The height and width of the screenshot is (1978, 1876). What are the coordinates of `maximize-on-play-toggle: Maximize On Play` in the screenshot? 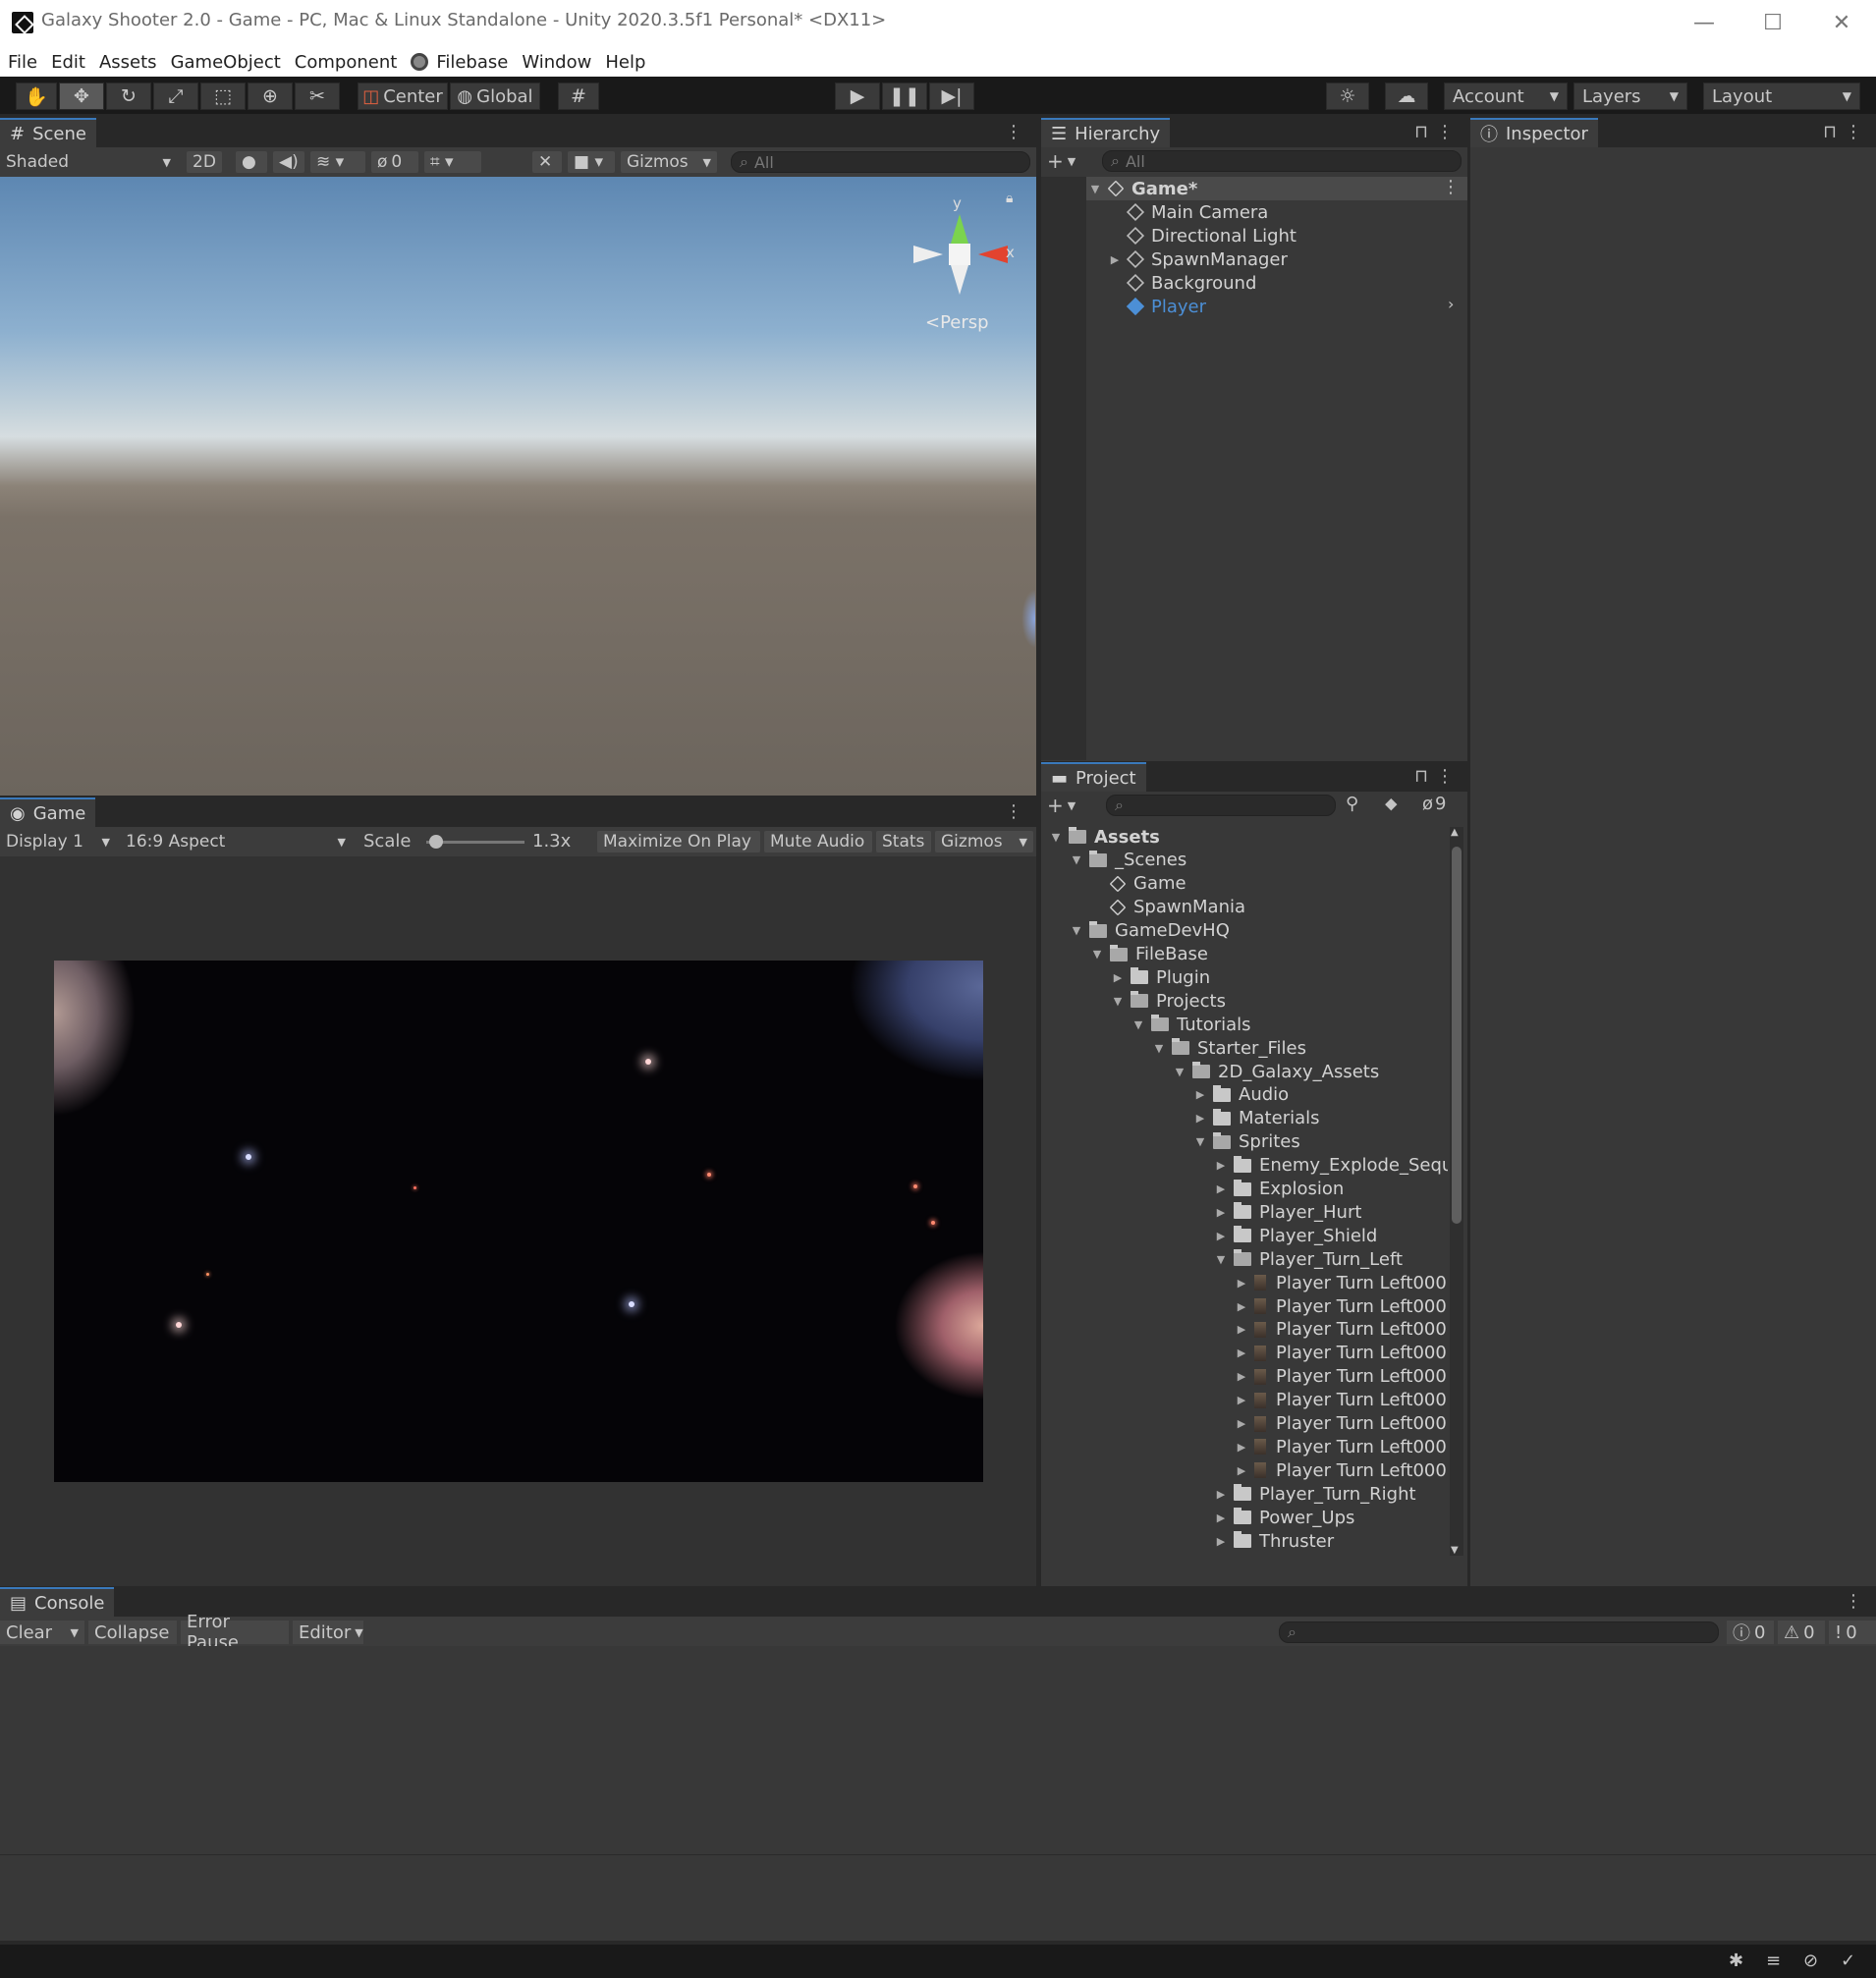 It's located at (679, 841).